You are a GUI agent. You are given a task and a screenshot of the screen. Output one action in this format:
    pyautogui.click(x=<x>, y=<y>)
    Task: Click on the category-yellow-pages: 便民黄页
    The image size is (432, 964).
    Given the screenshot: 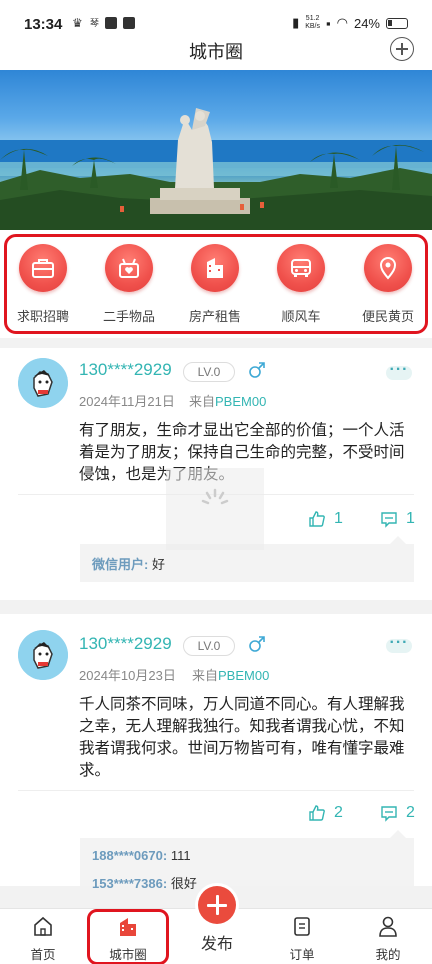 What is the action you would take?
    pyautogui.click(x=388, y=284)
    